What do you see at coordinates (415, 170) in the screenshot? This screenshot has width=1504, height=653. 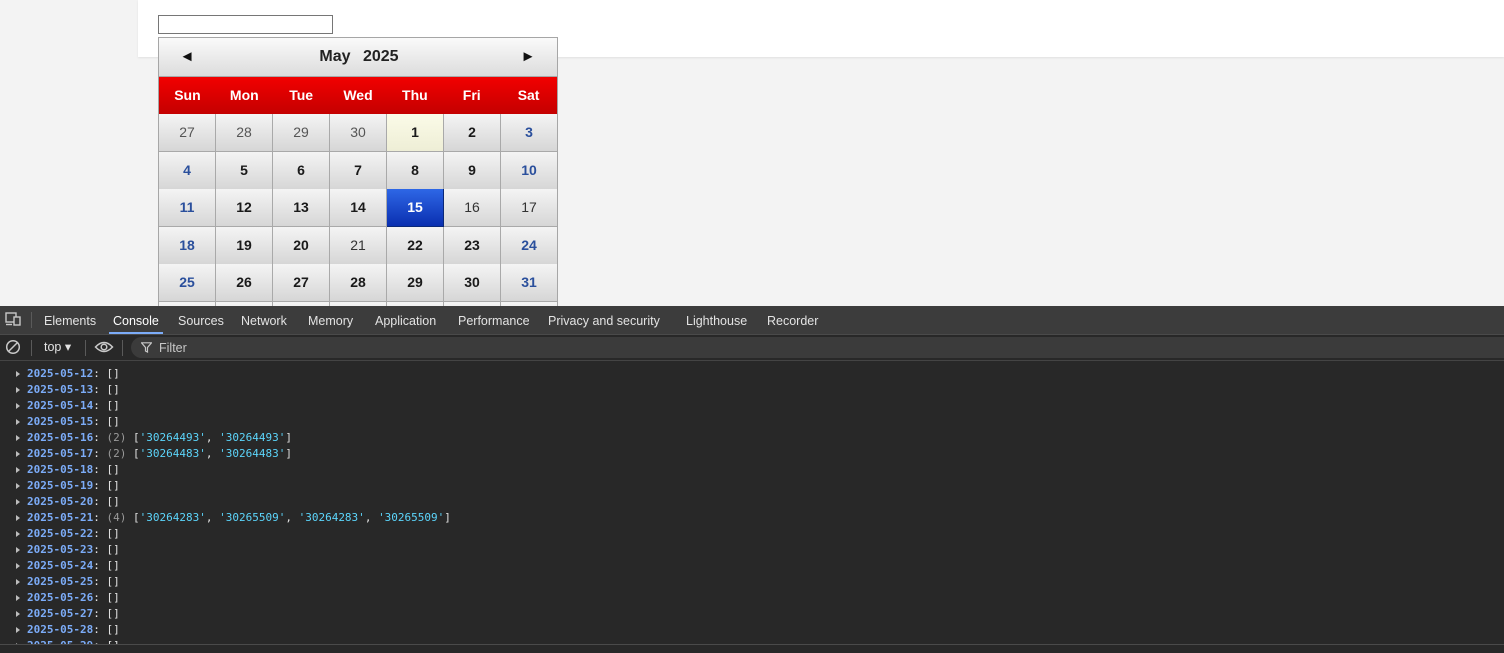 I see `calendar-day: 8` at bounding box center [415, 170].